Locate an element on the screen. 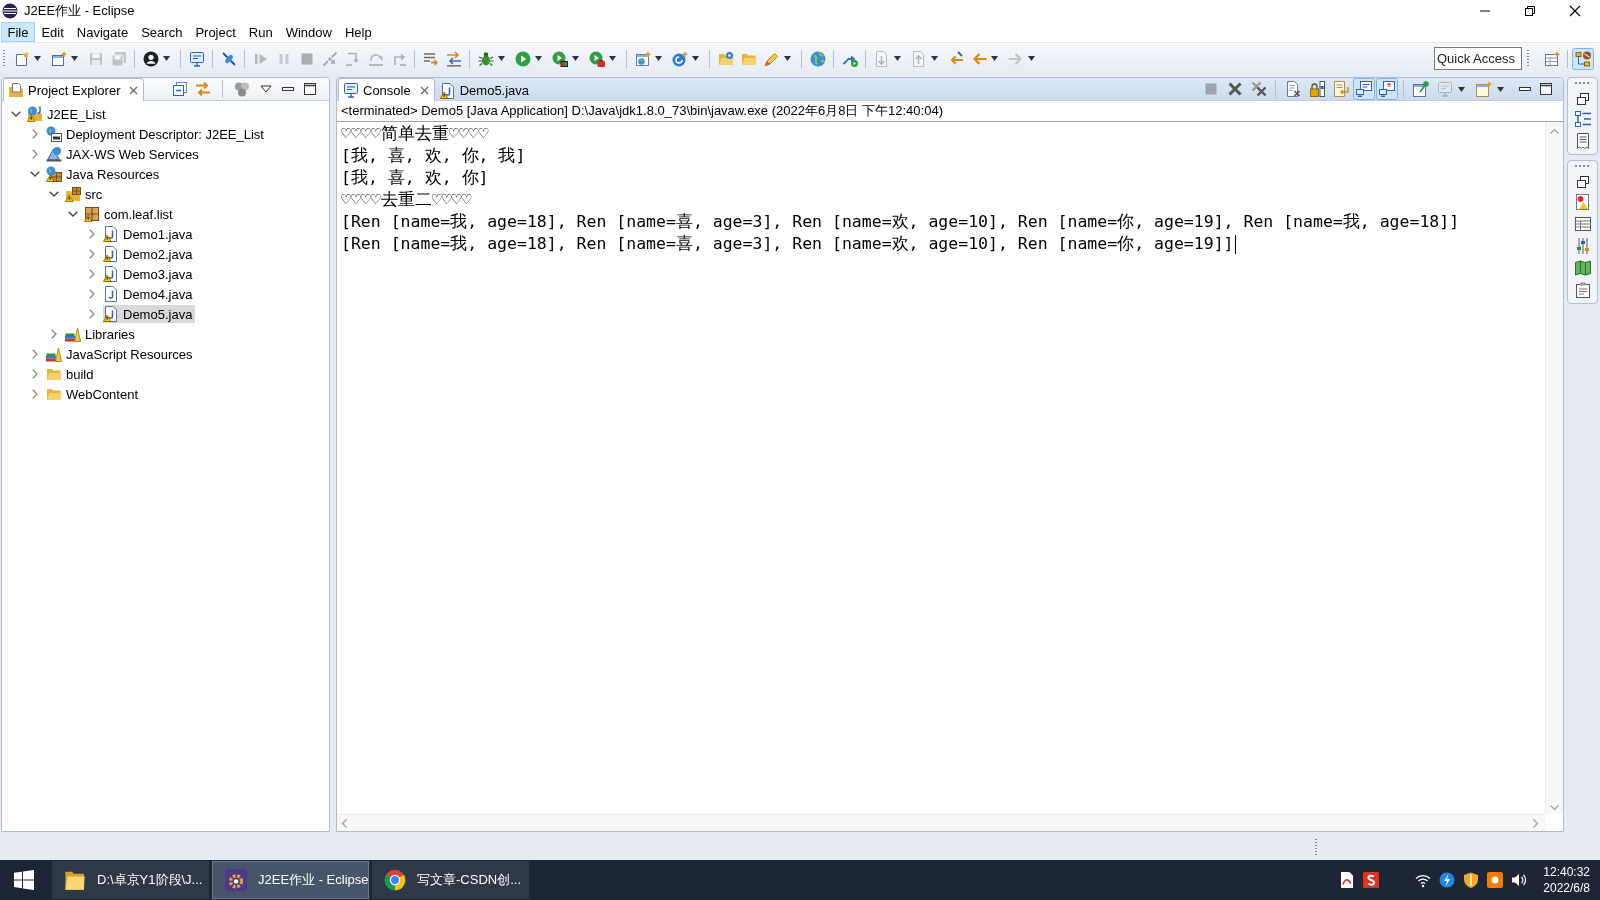 The width and height of the screenshot is (1600, 900). tree-item: Demo1.java is located at coordinates (149, 234).